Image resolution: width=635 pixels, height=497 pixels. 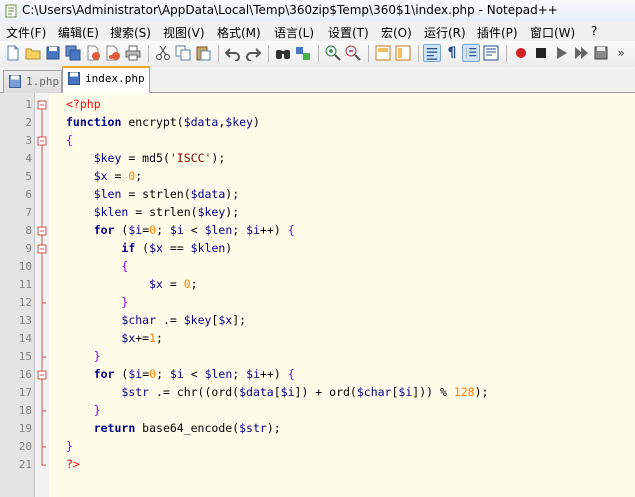 I want to click on scissors-icon, so click(x=163, y=52).